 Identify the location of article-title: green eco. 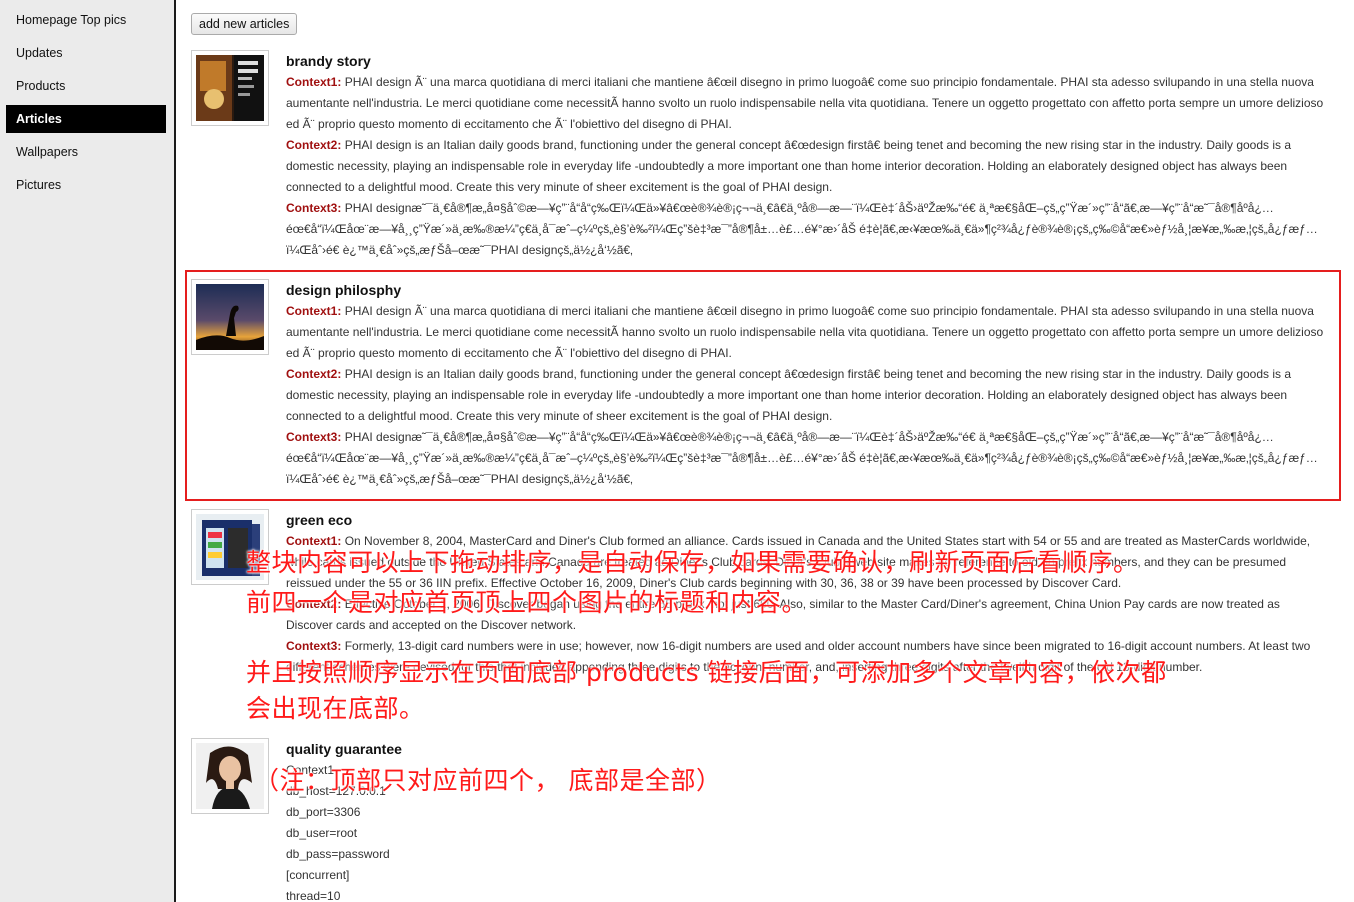
(319, 520).